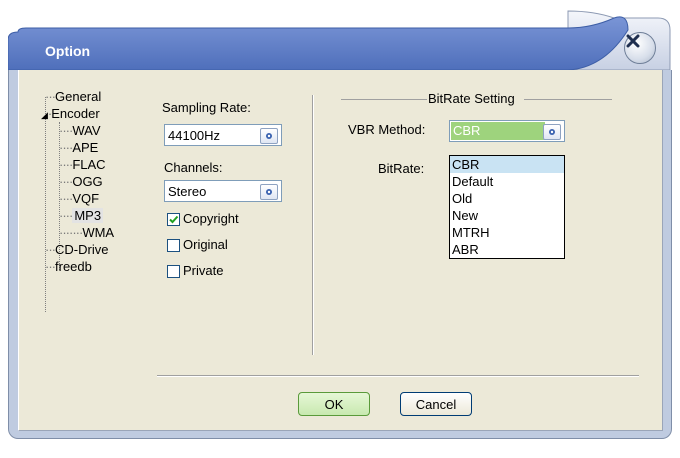 The image size is (680, 458). I want to click on private-checkbox, so click(173, 271).